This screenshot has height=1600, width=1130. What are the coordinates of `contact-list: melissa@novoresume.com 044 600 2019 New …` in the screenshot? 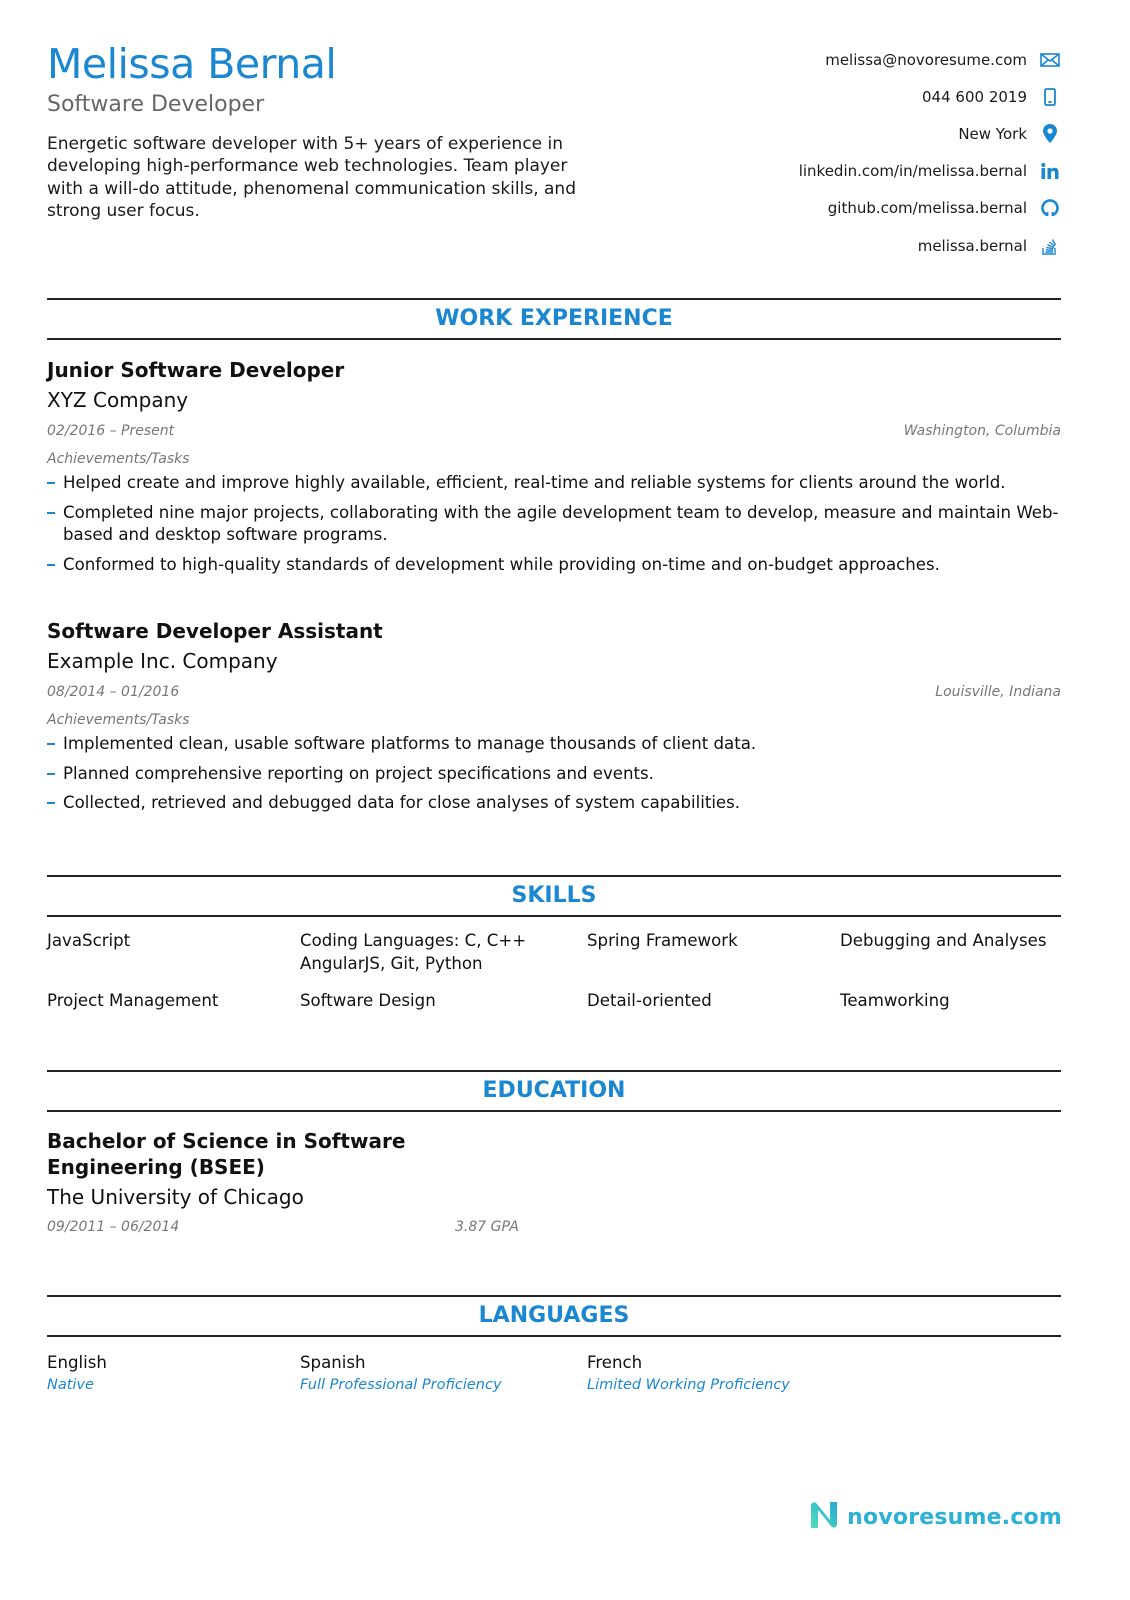 It's located at (930, 152).